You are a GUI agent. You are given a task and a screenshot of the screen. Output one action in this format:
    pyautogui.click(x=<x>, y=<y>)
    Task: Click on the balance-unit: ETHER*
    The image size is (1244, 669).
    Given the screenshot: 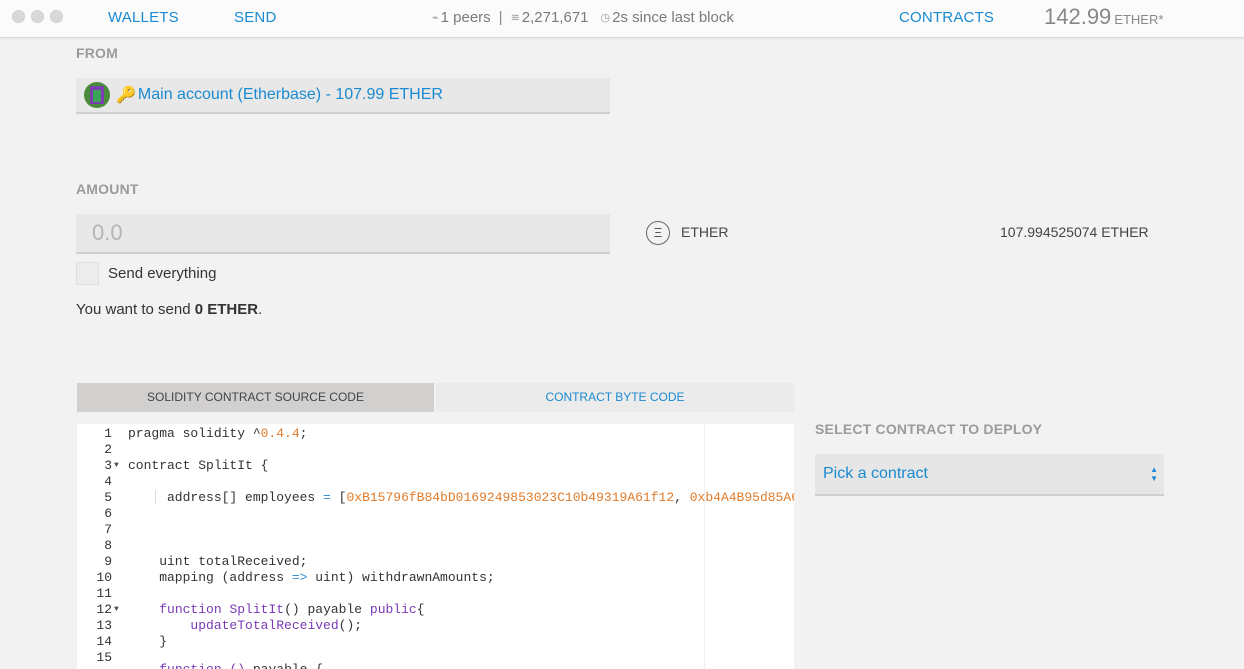 What is the action you would take?
    pyautogui.click(x=1139, y=19)
    